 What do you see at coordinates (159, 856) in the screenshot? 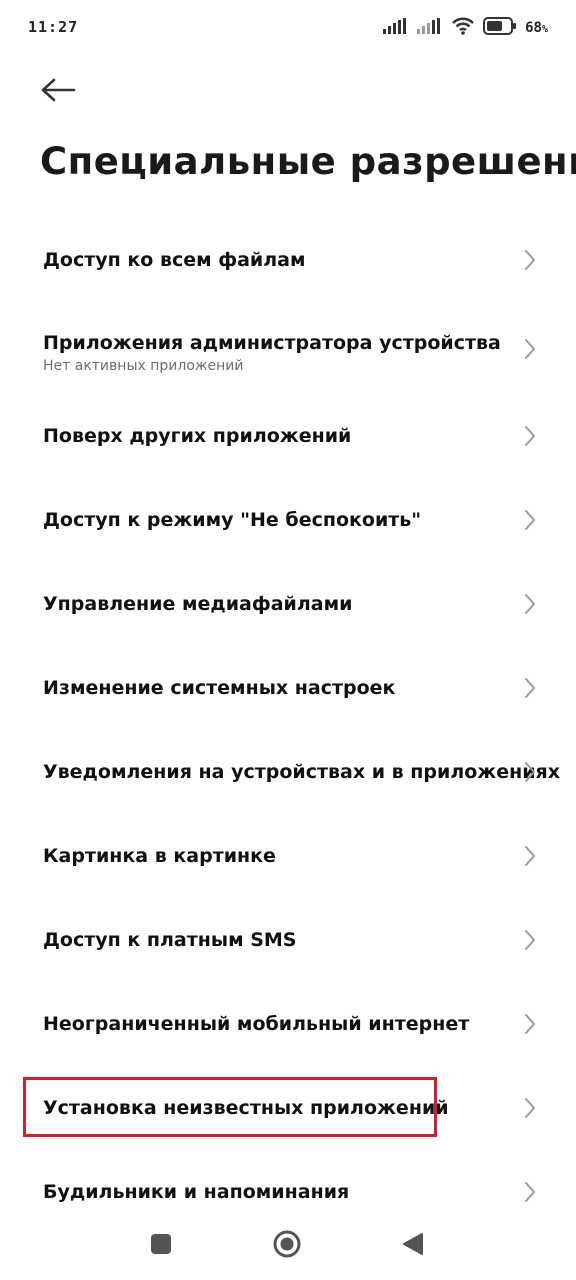
I see `perm-item-label: Картинка в картинке` at bounding box center [159, 856].